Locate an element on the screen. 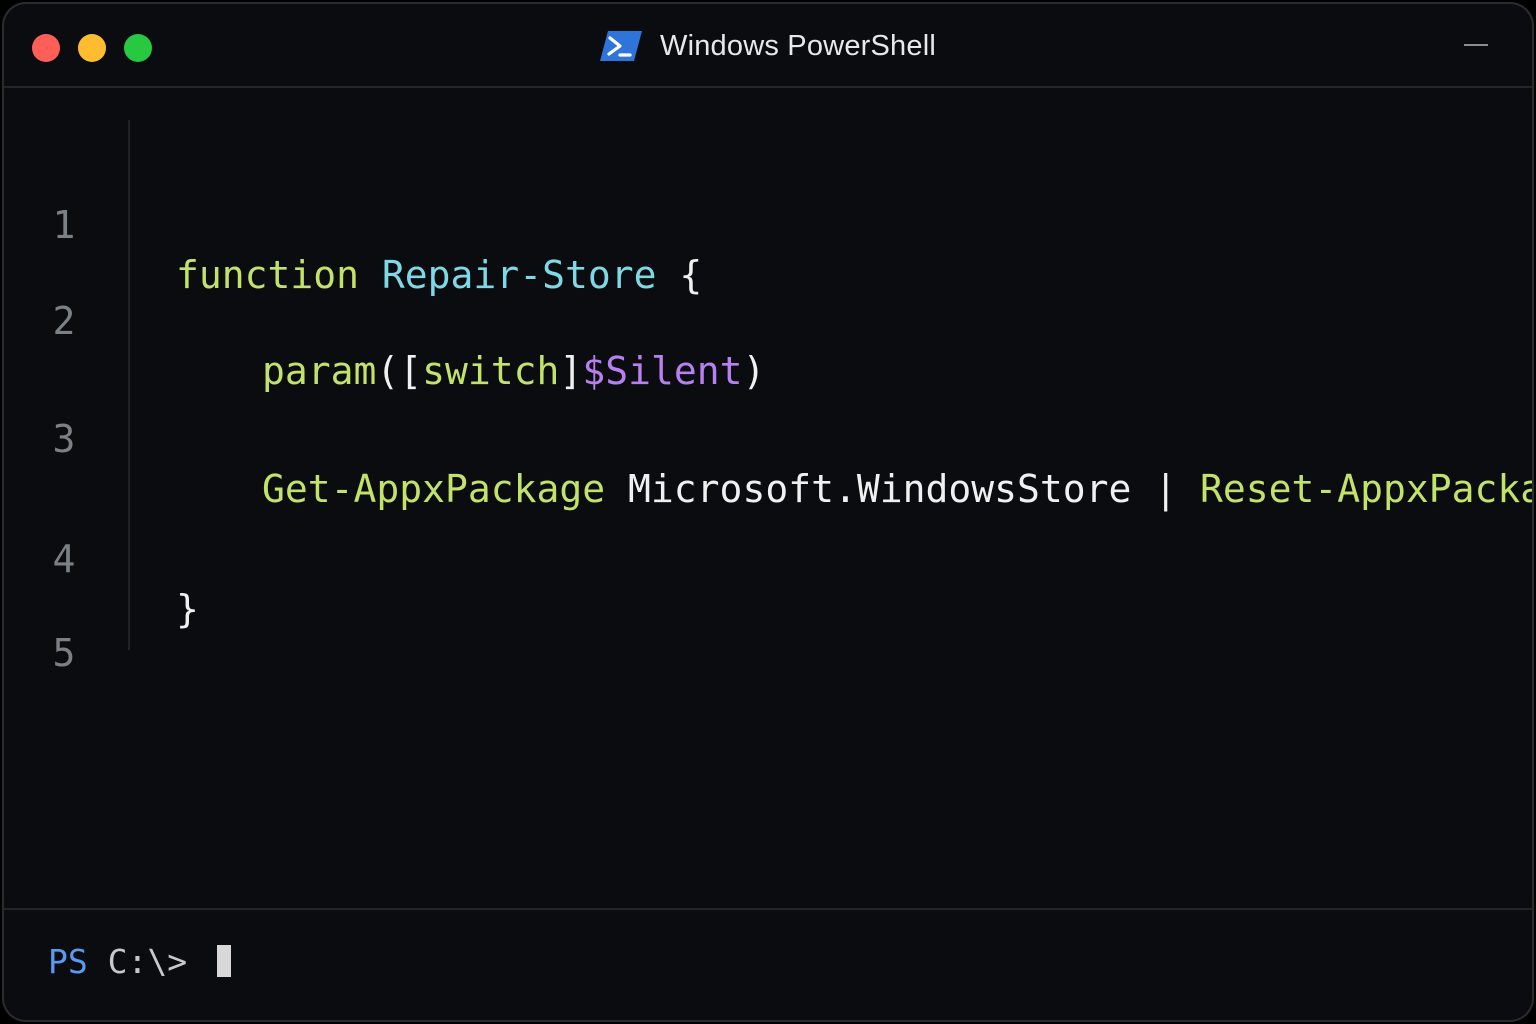 This screenshot has height=1024, width=1536. code-line: 2 param([switch]$Silent) is located at coordinates (768, 319).